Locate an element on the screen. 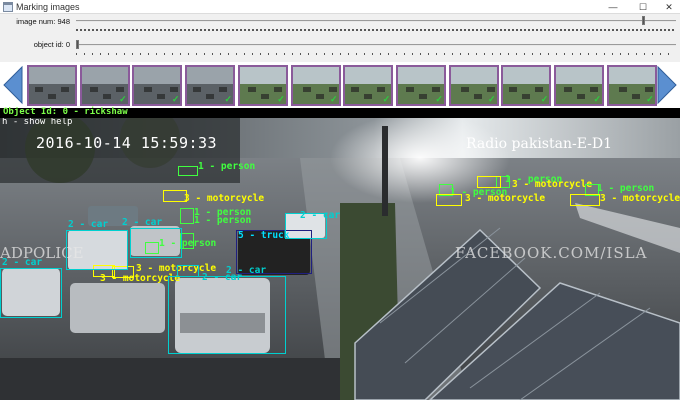 The image size is (680, 400). maximize-button: ☐ is located at coordinates (643, 7).